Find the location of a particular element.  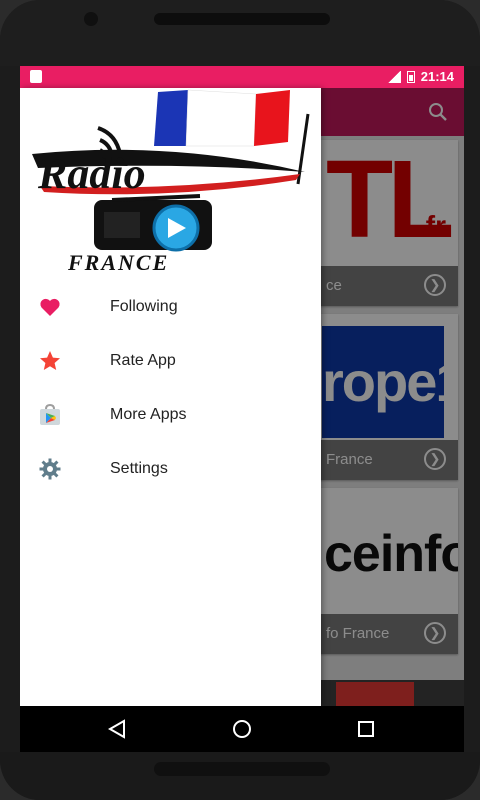

menu-item-rate-app: Rate App is located at coordinates (170, 361).